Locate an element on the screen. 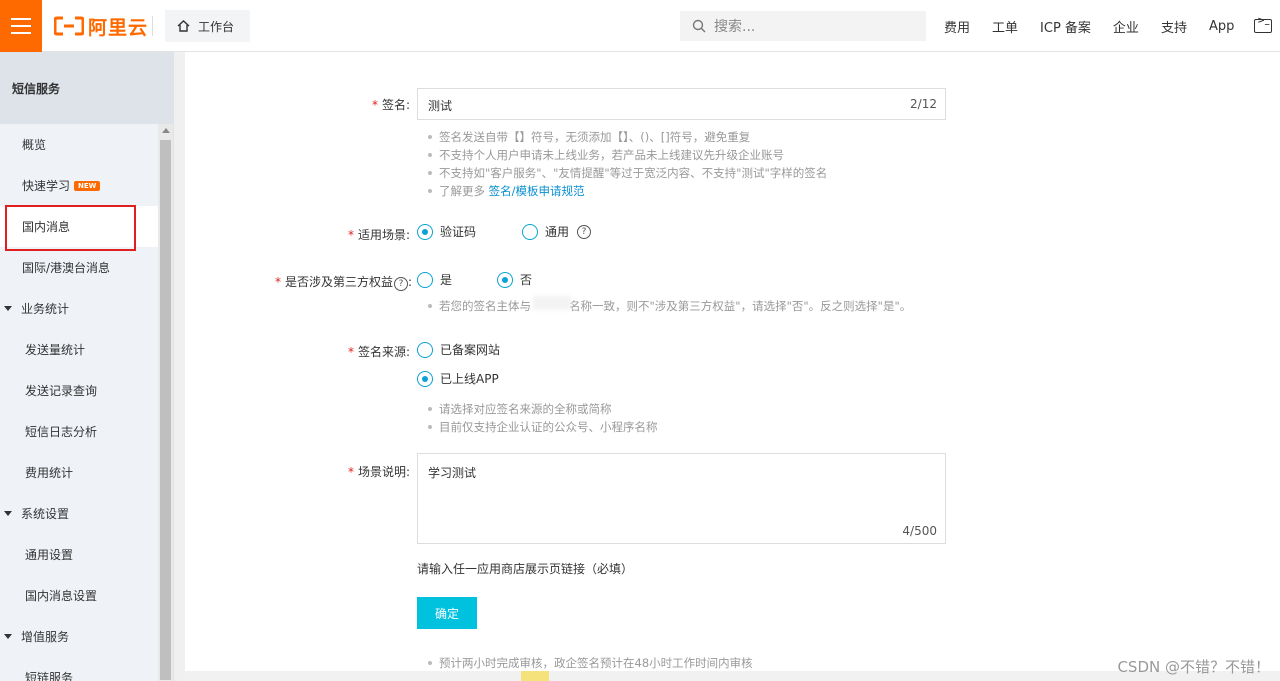 The width and height of the screenshot is (1280, 681). signature-char-count: 2/12 is located at coordinates (923, 104).